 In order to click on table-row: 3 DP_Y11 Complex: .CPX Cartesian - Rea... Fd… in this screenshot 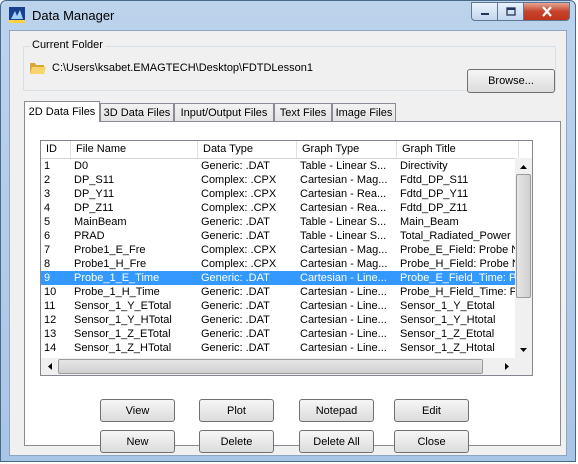, I will do `click(280, 194)`.